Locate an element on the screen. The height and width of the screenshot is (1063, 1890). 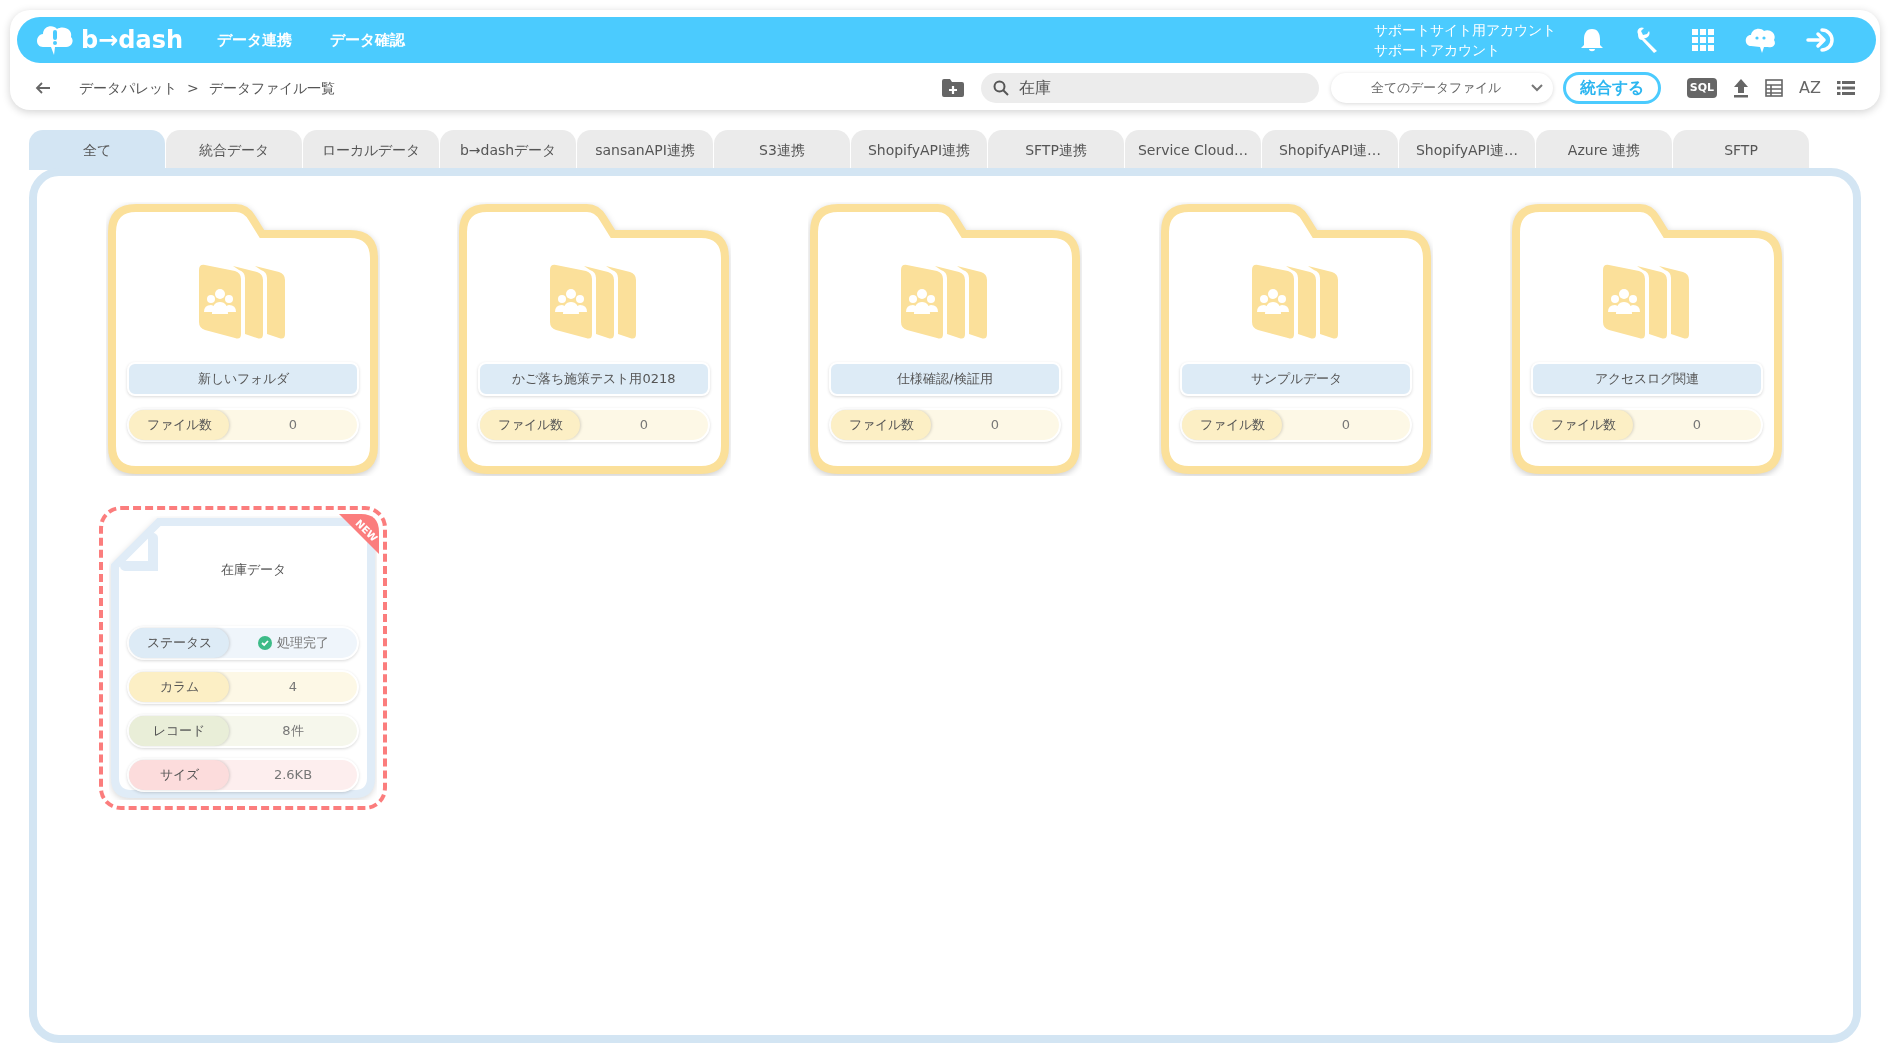
info-value: 8件 is located at coordinates (293, 730).